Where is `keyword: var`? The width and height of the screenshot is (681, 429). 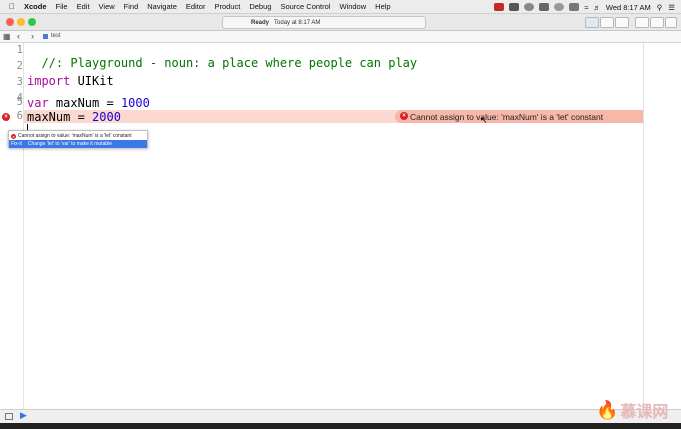 keyword: var is located at coordinates (38, 103).